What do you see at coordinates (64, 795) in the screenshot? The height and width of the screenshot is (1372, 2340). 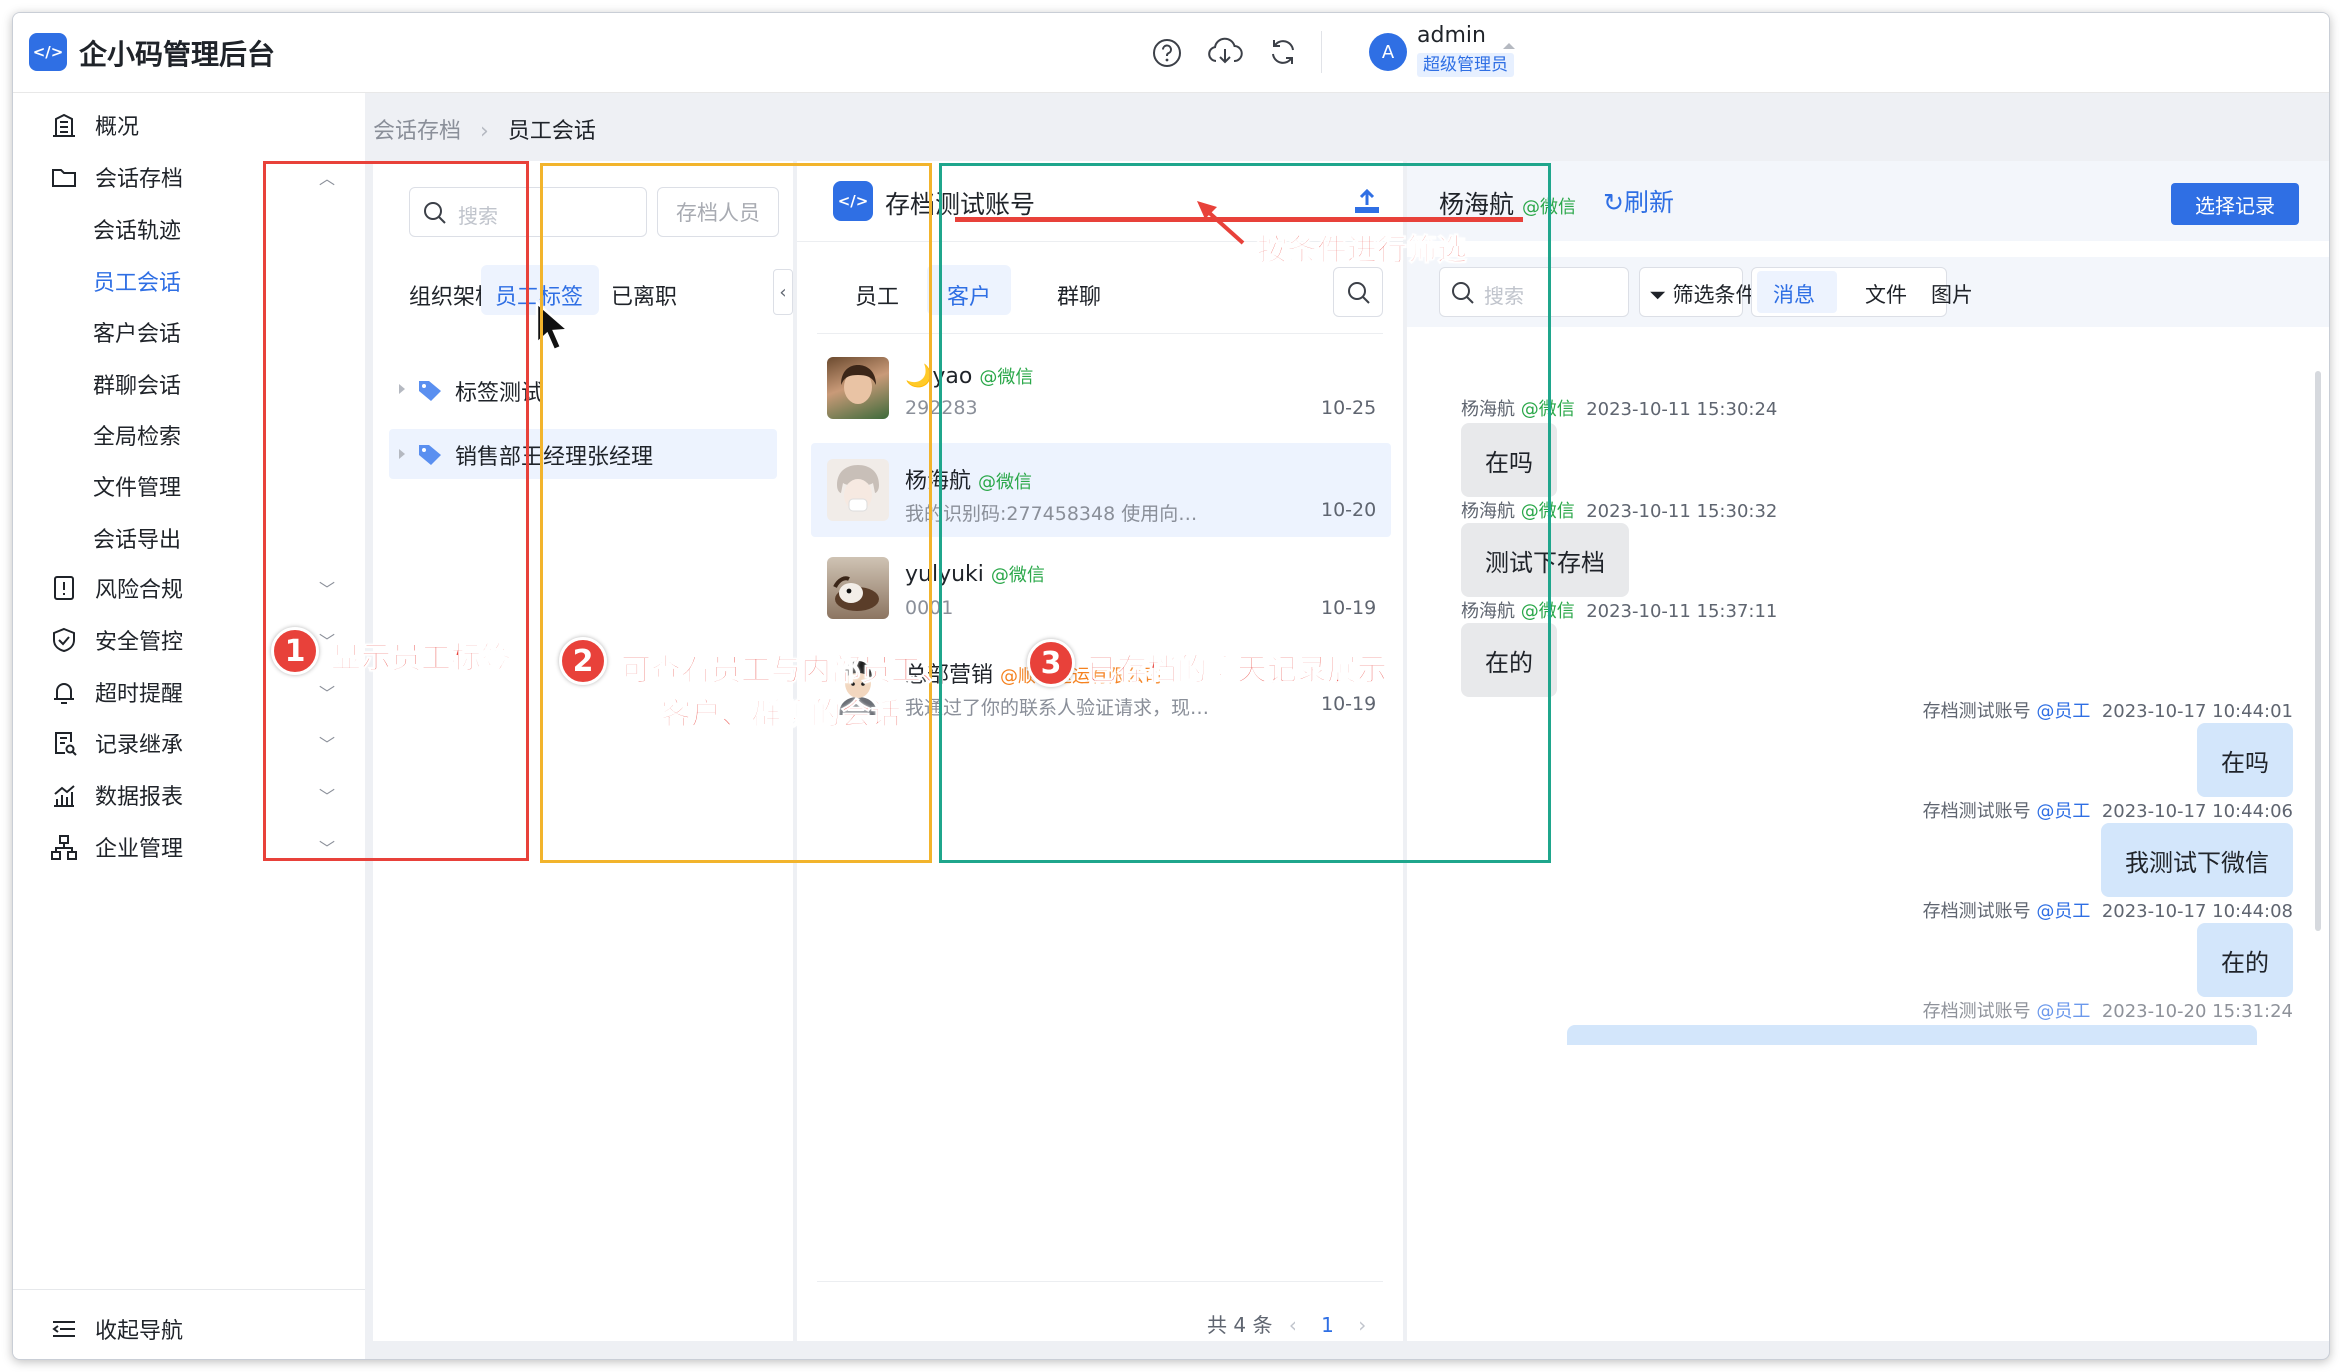 I see `chart-icon` at bounding box center [64, 795].